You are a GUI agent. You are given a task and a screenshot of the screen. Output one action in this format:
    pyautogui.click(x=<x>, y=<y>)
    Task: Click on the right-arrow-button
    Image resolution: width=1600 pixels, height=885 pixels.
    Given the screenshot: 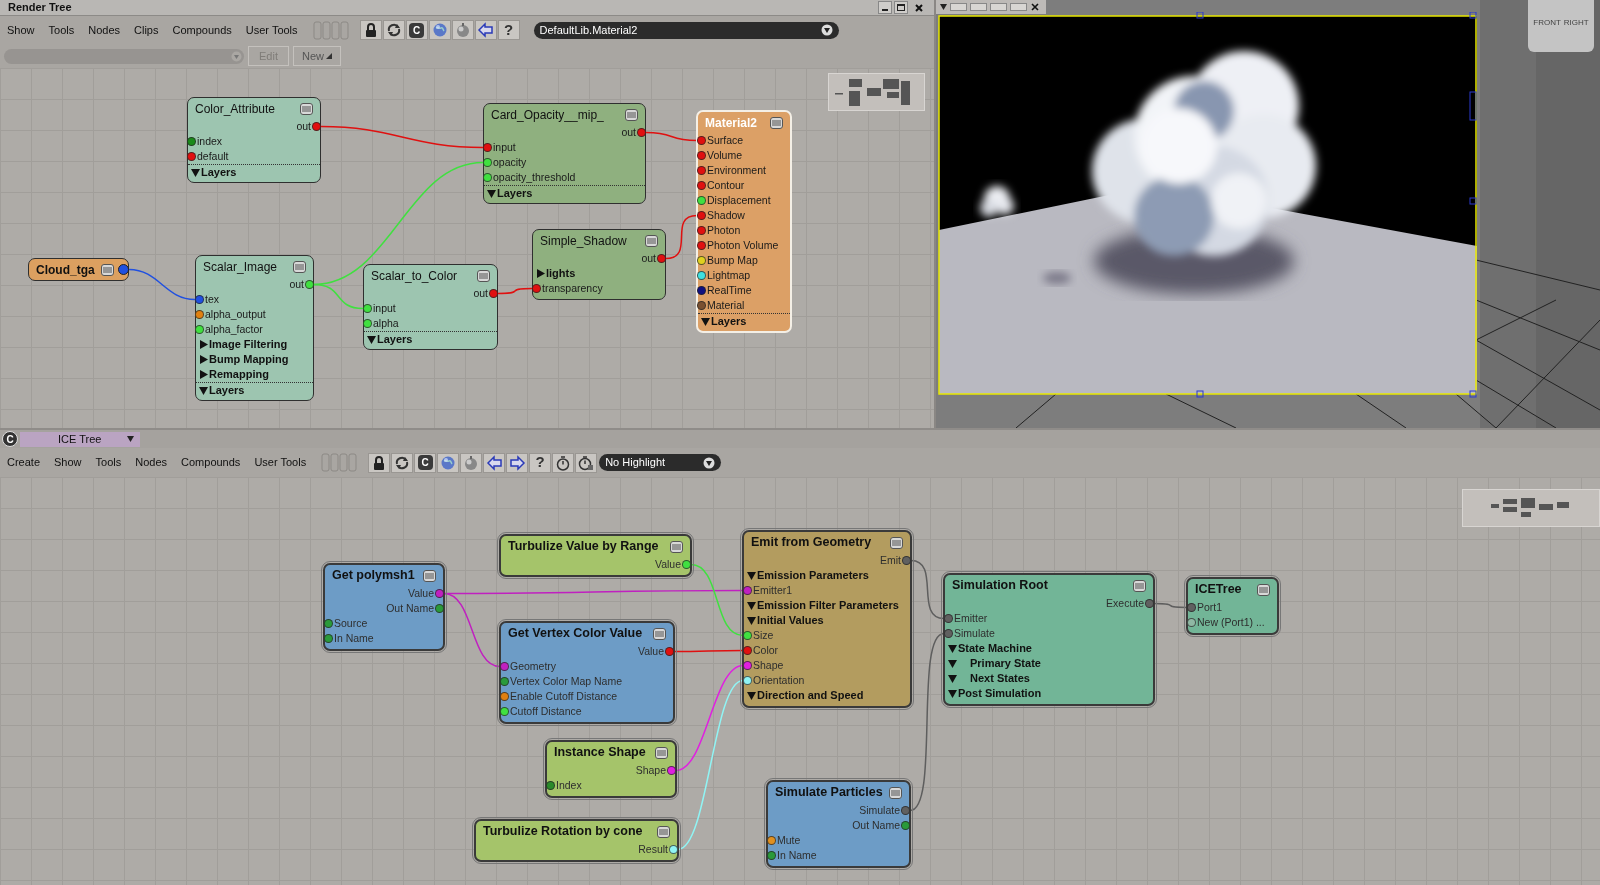 What is the action you would take?
    pyautogui.click(x=517, y=462)
    